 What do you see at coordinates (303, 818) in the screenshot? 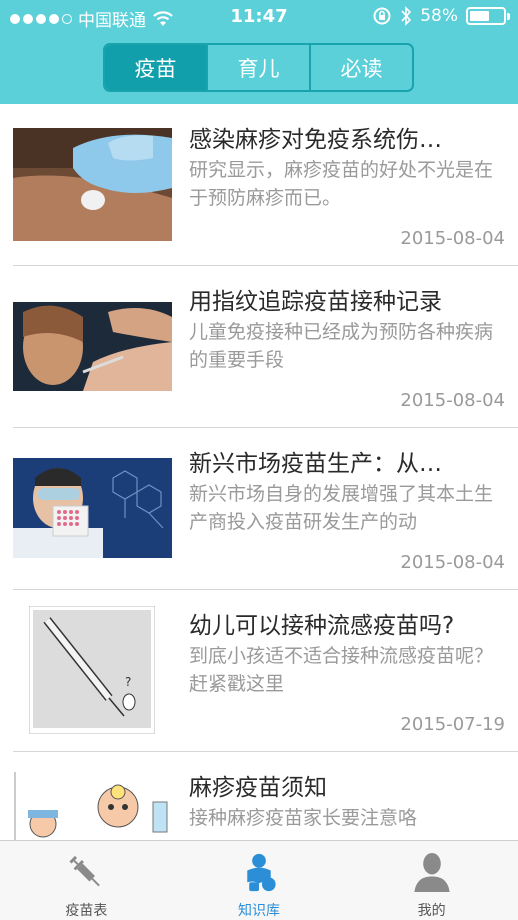
I see `article-summary: 接种麻疹疫苗家长要注意咯` at bounding box center [303, 818].